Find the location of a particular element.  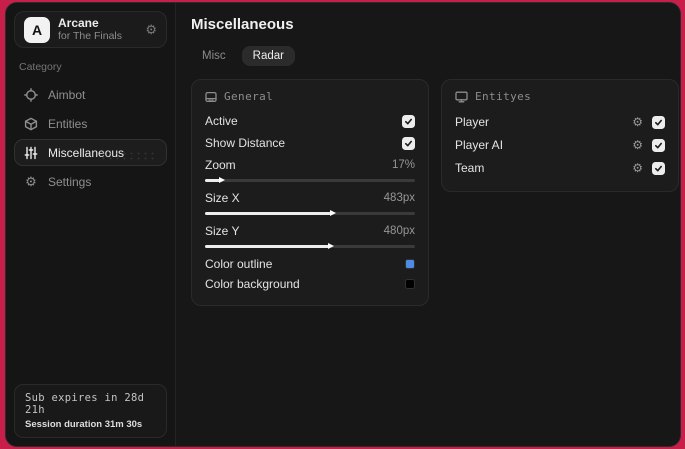

entities-card-title: Entityes is located at coordinates (503, 96).